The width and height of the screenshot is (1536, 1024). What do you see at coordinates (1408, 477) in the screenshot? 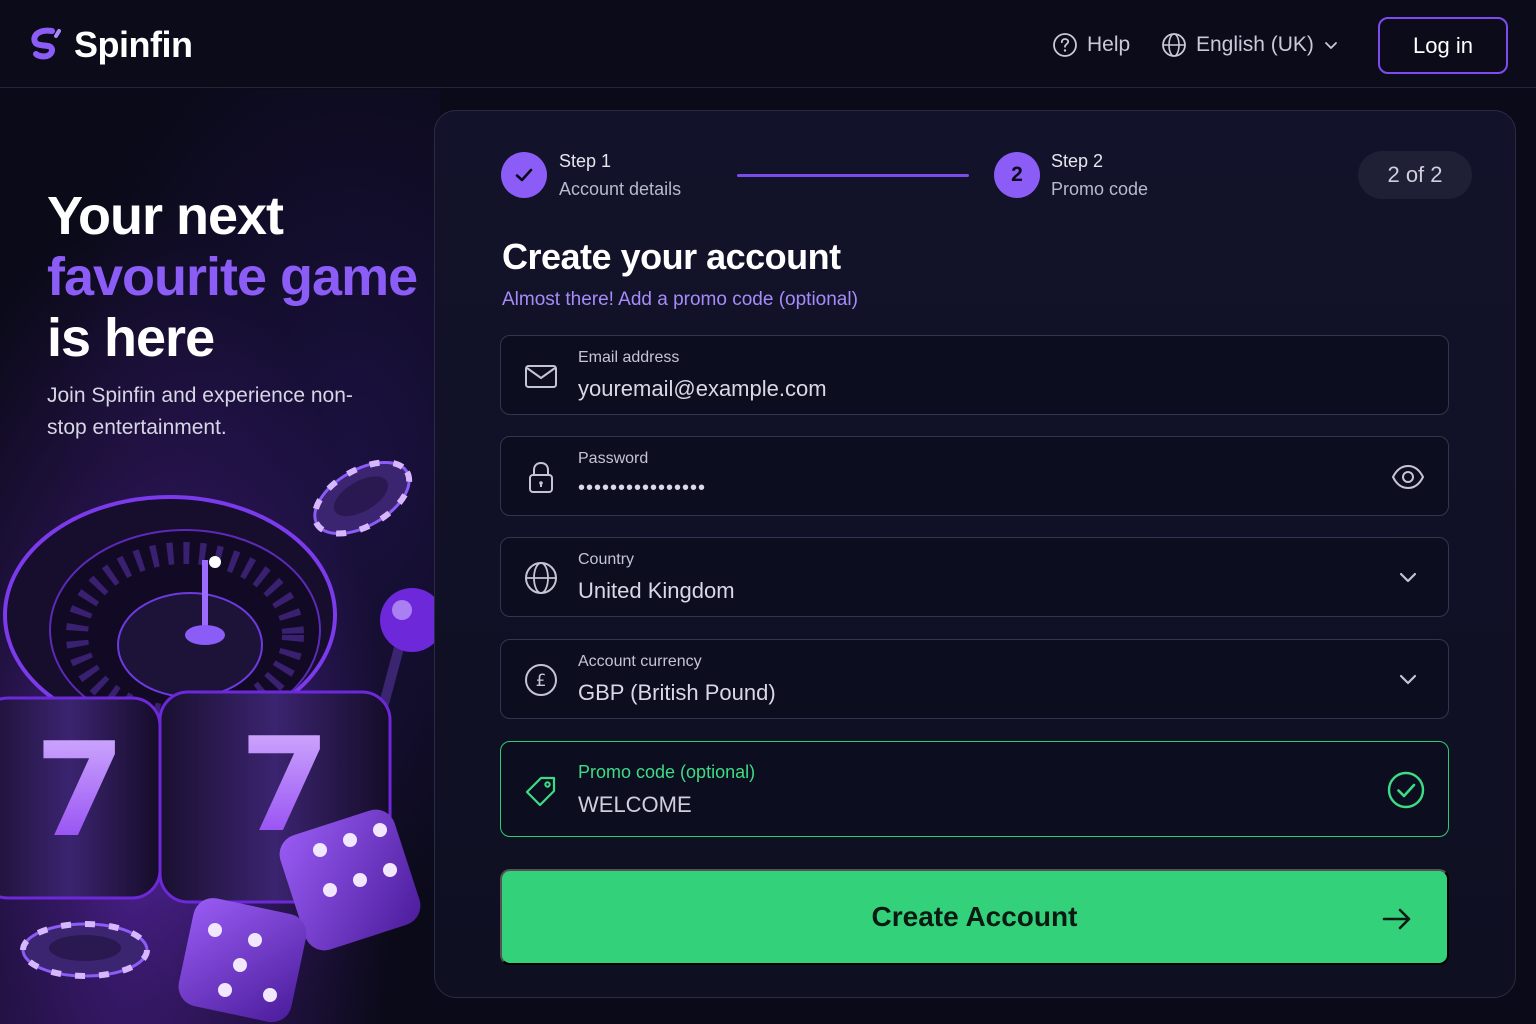
I see `eye-icon` at bounding box center [1408, 477].